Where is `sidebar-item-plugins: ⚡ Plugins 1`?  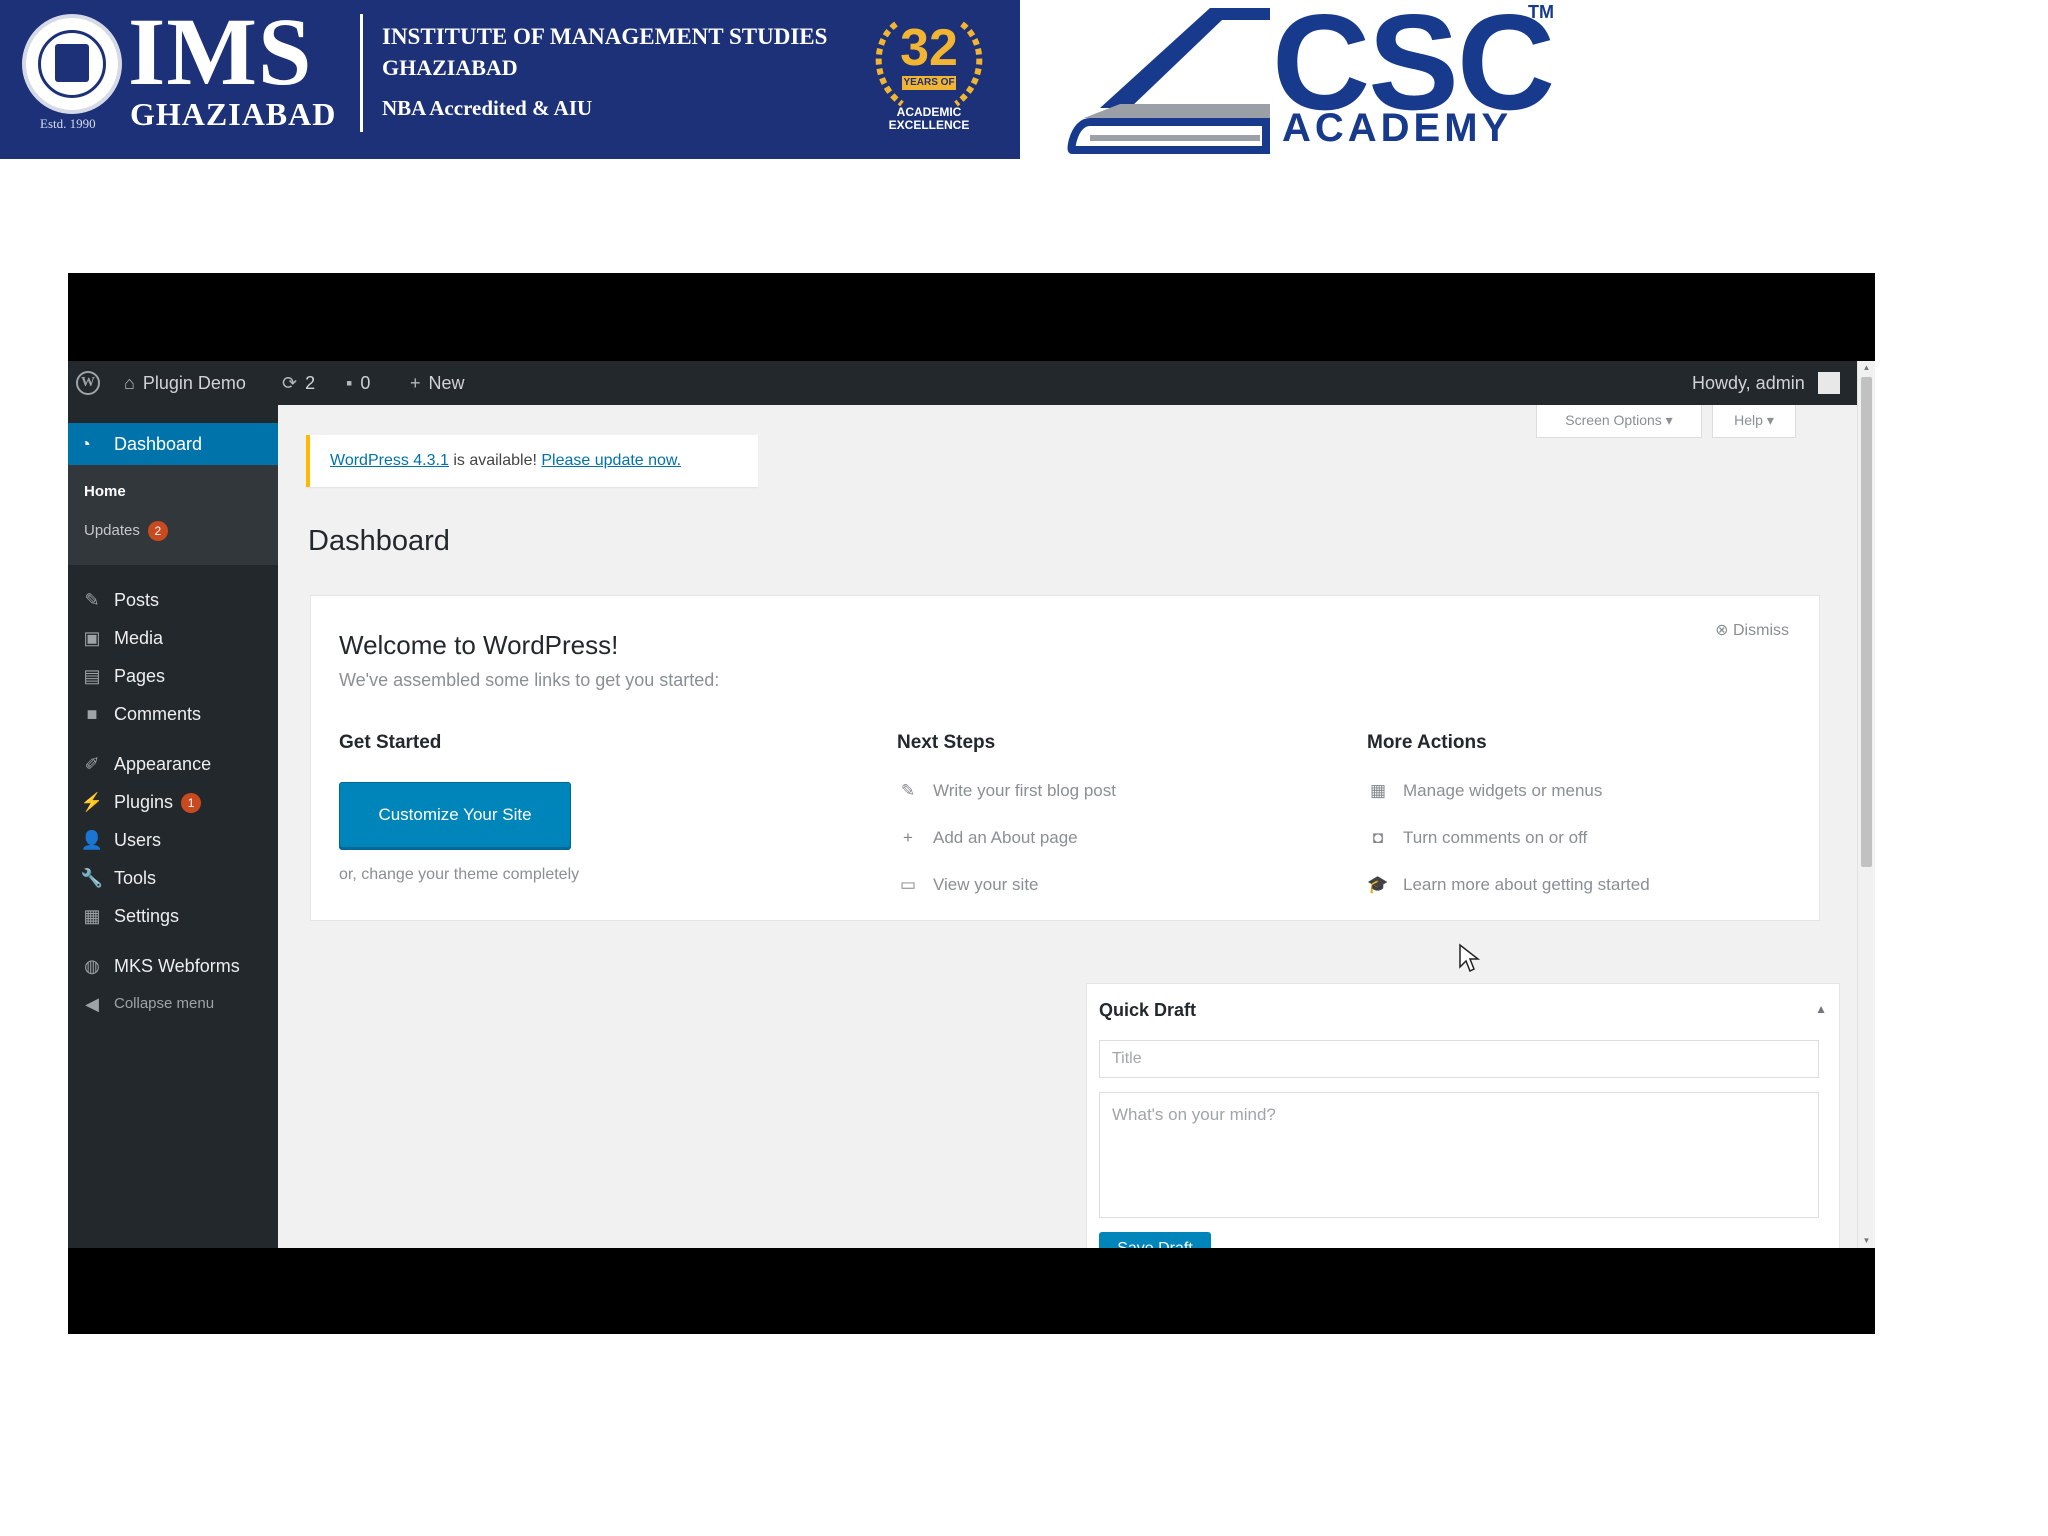 sidebar-item-plugins: ⚡ Plugins 1 is located at coordinates (173, 802).